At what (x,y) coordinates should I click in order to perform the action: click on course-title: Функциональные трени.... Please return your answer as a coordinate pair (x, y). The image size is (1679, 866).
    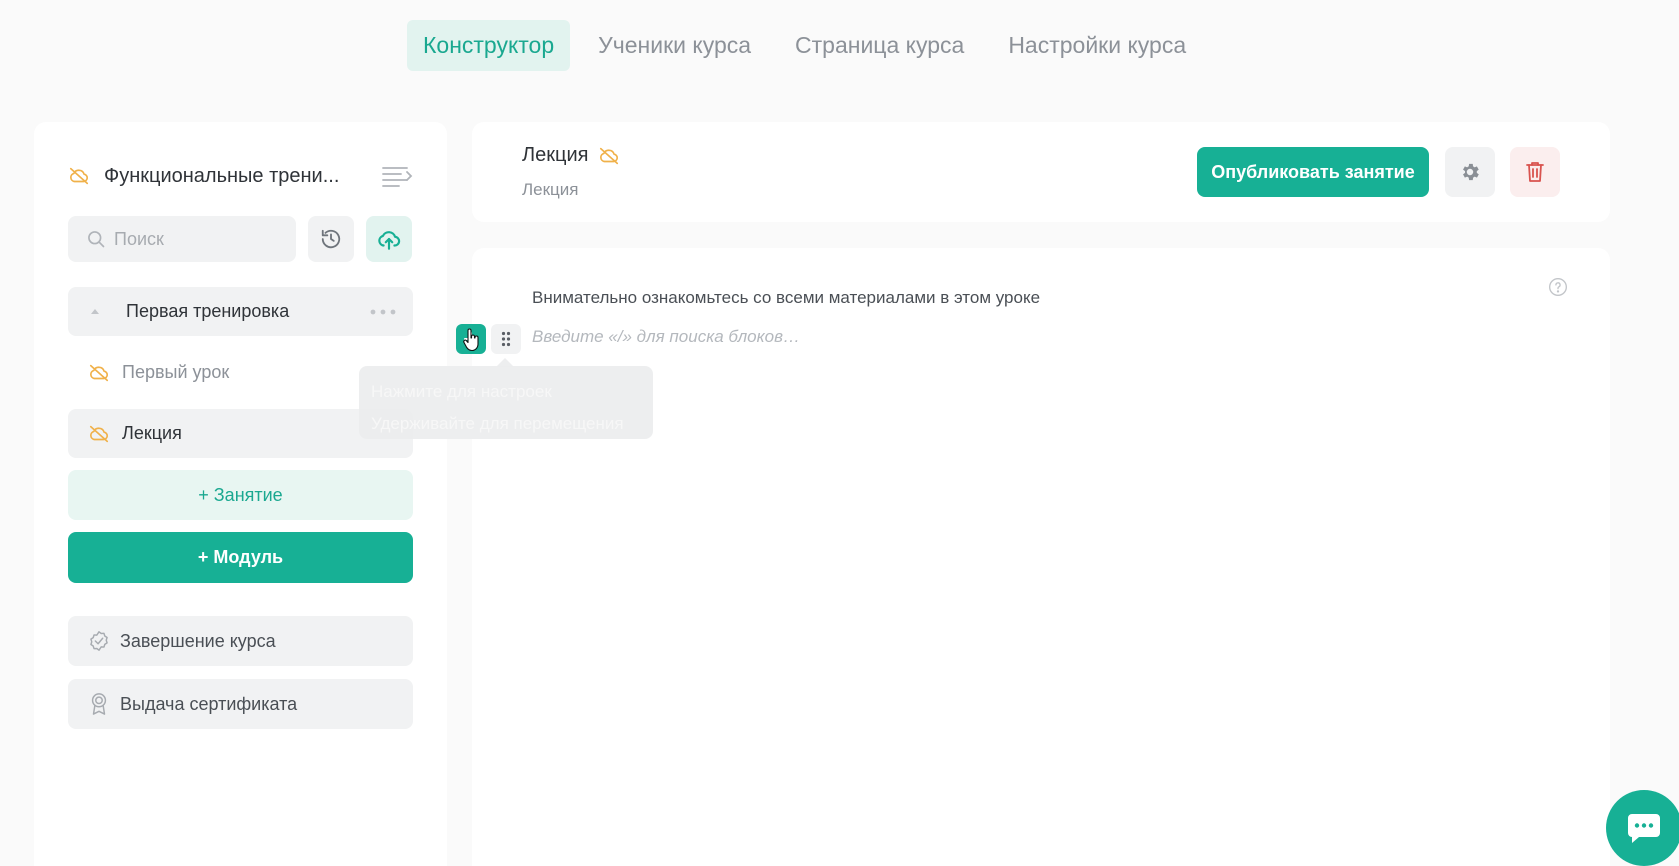
    Looking at the image, I should click on (222, 175).